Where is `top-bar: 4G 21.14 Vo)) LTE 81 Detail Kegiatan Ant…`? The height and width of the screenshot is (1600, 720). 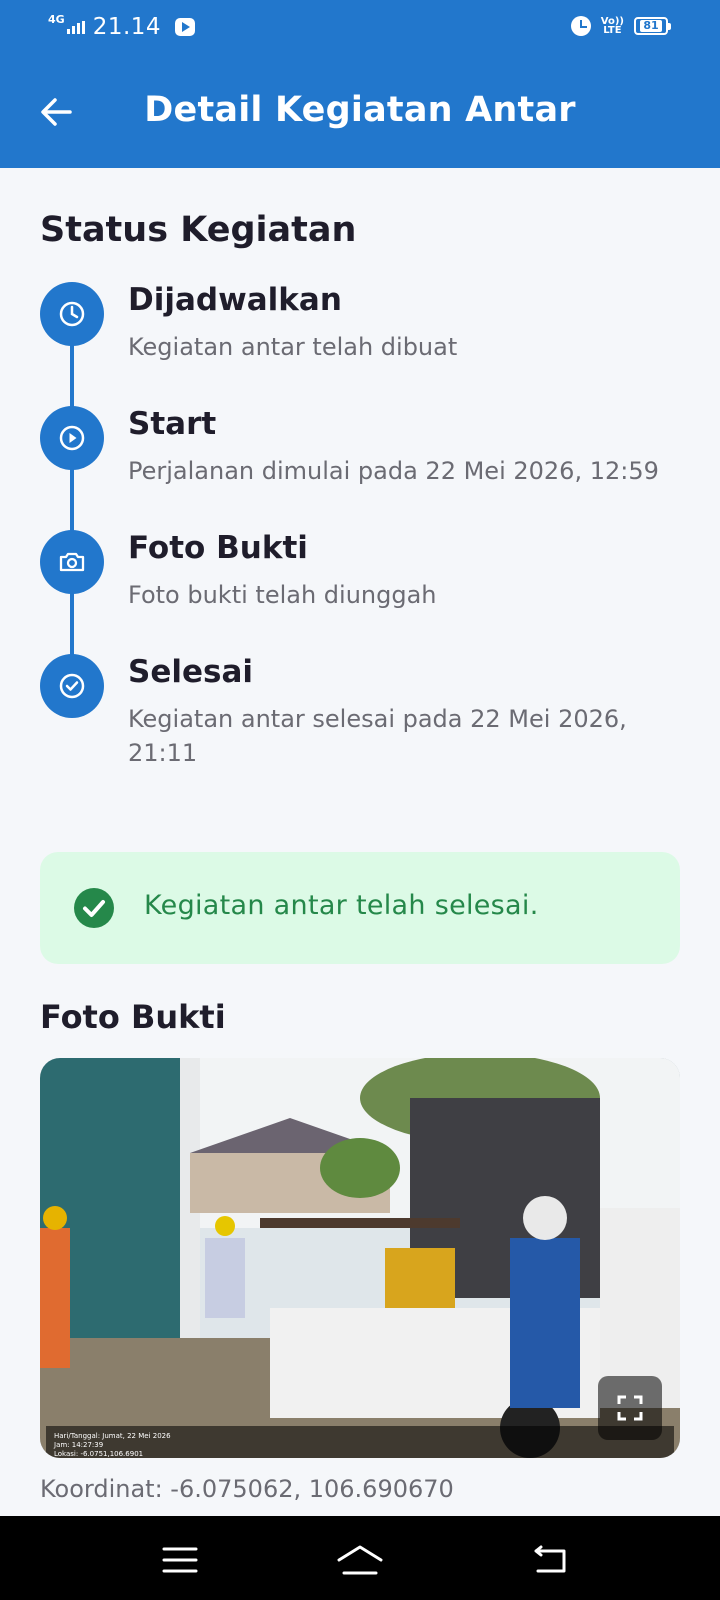 top-bar: 4G 21.14 Vo)) LTE 81 Detail Kegiatan Ant… is located at coordinates (360, 84).